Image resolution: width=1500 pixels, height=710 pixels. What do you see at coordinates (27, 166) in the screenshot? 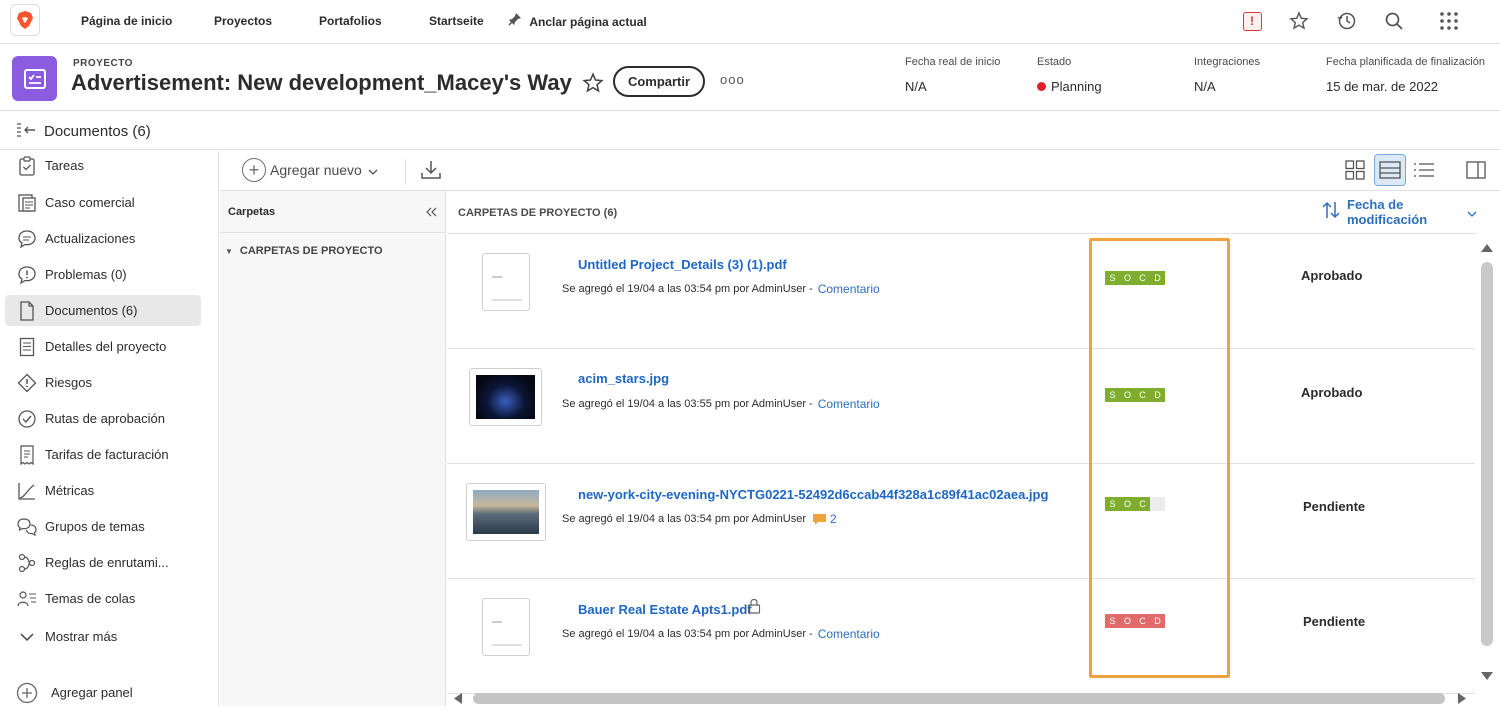
I see `clipboard-icon` at bounding box center [27, 166].